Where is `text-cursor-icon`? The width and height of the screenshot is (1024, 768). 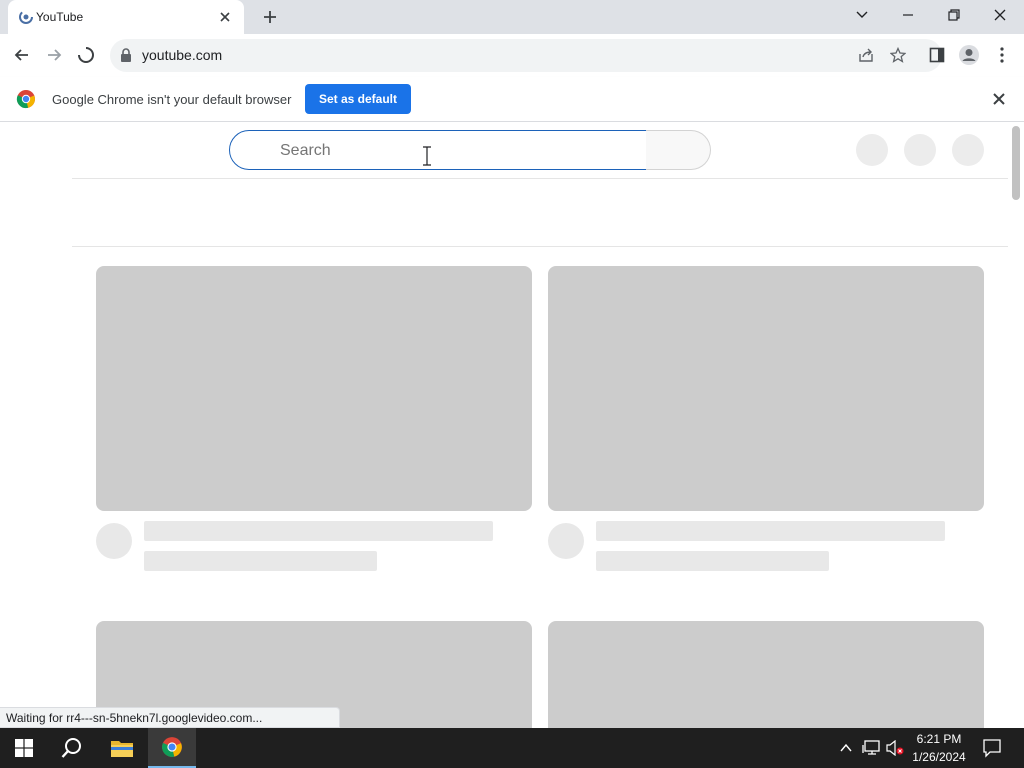
text-cursor-icon is located at coordinates (427, 156).